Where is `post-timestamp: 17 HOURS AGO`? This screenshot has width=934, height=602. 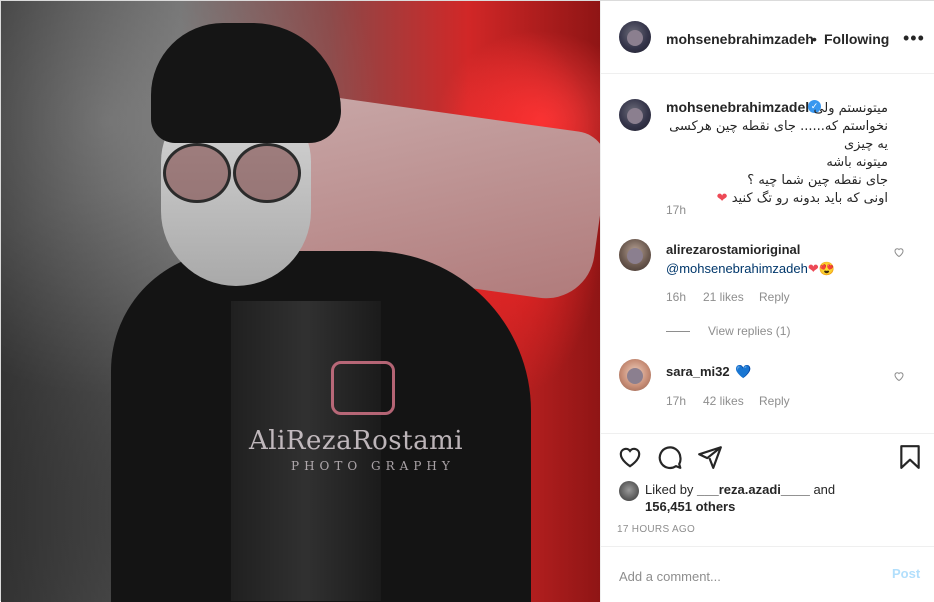
post-timestamp: 17 HOURS AGO is located at coordinates (656, 529).